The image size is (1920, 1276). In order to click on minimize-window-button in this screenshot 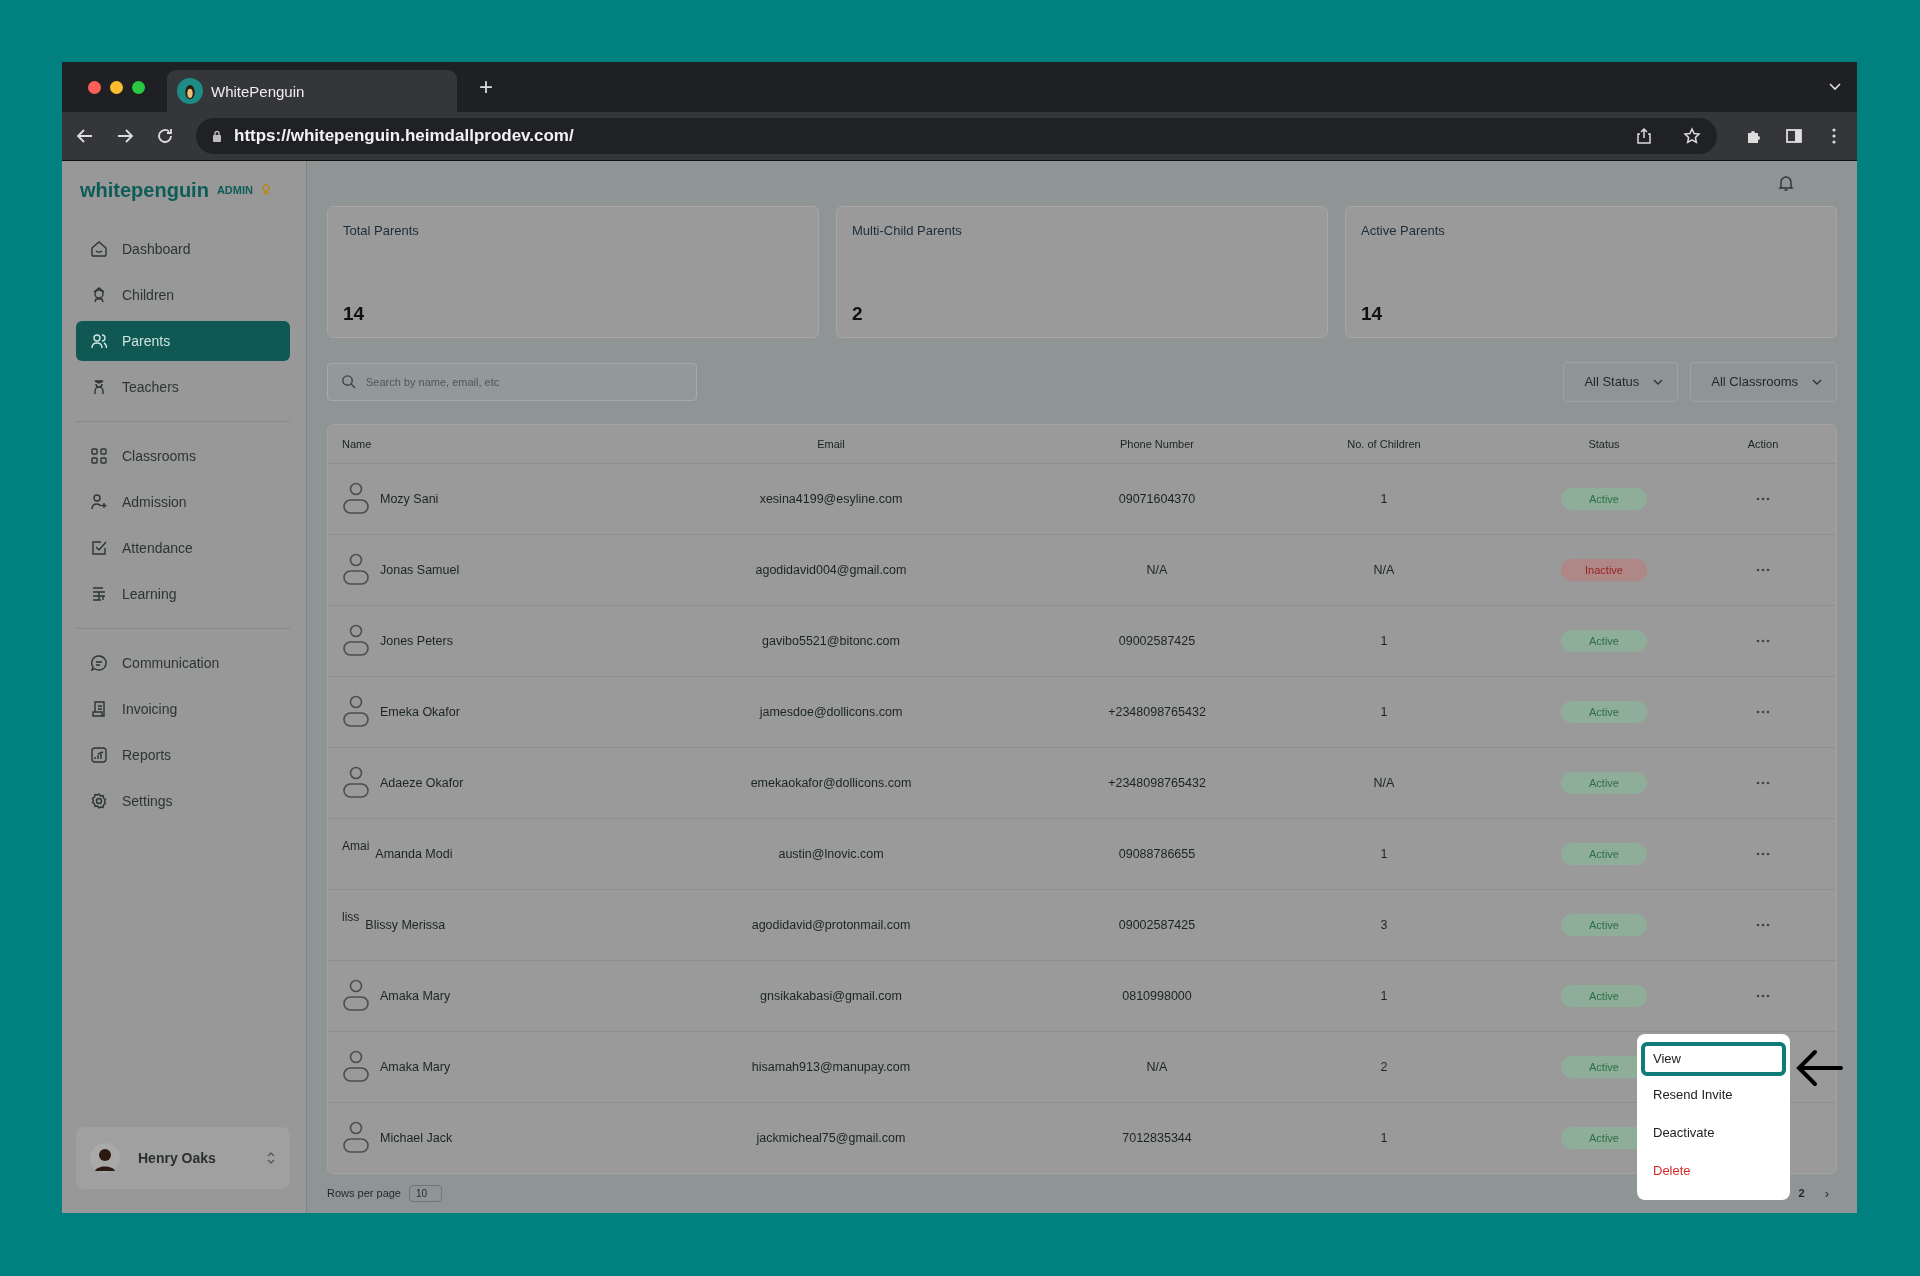, I will do `click(116, 87)`.